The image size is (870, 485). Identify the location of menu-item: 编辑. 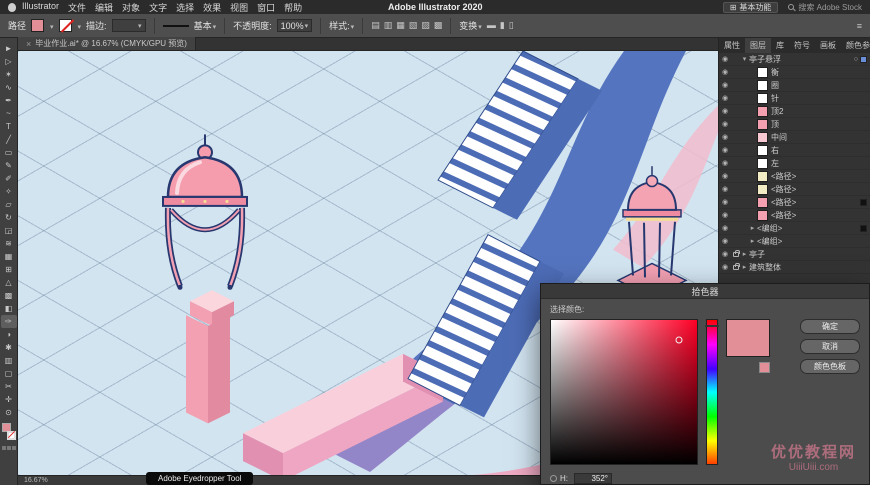
(104, 7).